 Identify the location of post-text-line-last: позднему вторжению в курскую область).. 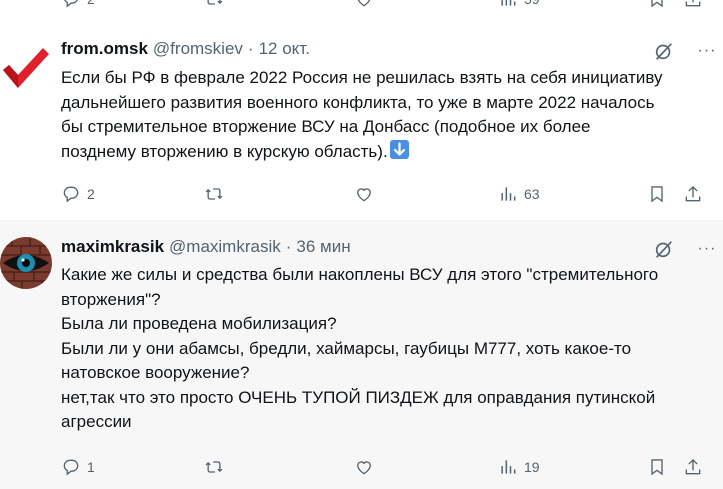
(388, 152).